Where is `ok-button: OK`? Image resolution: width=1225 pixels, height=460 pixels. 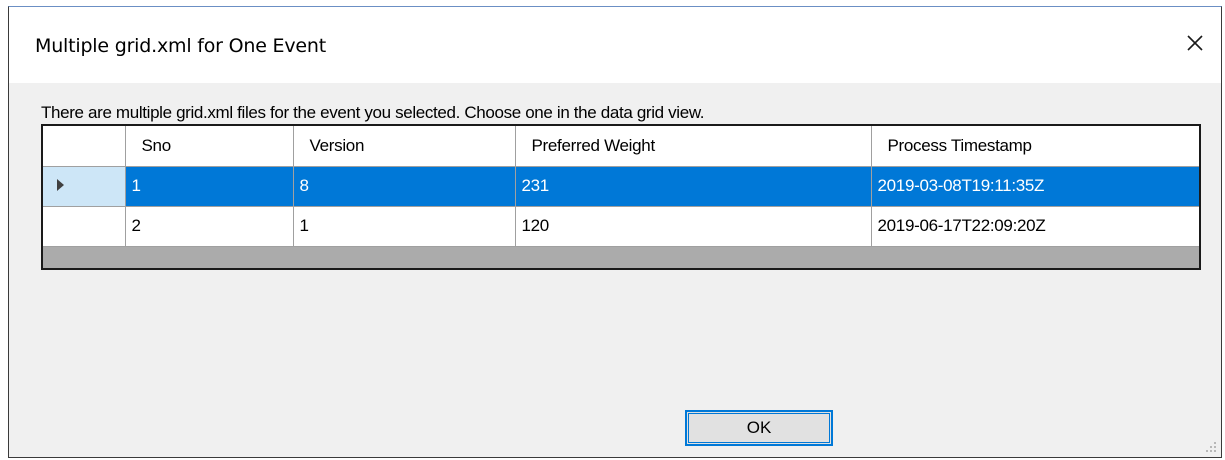 ok-button: OK is located at coordinates (759, 428).